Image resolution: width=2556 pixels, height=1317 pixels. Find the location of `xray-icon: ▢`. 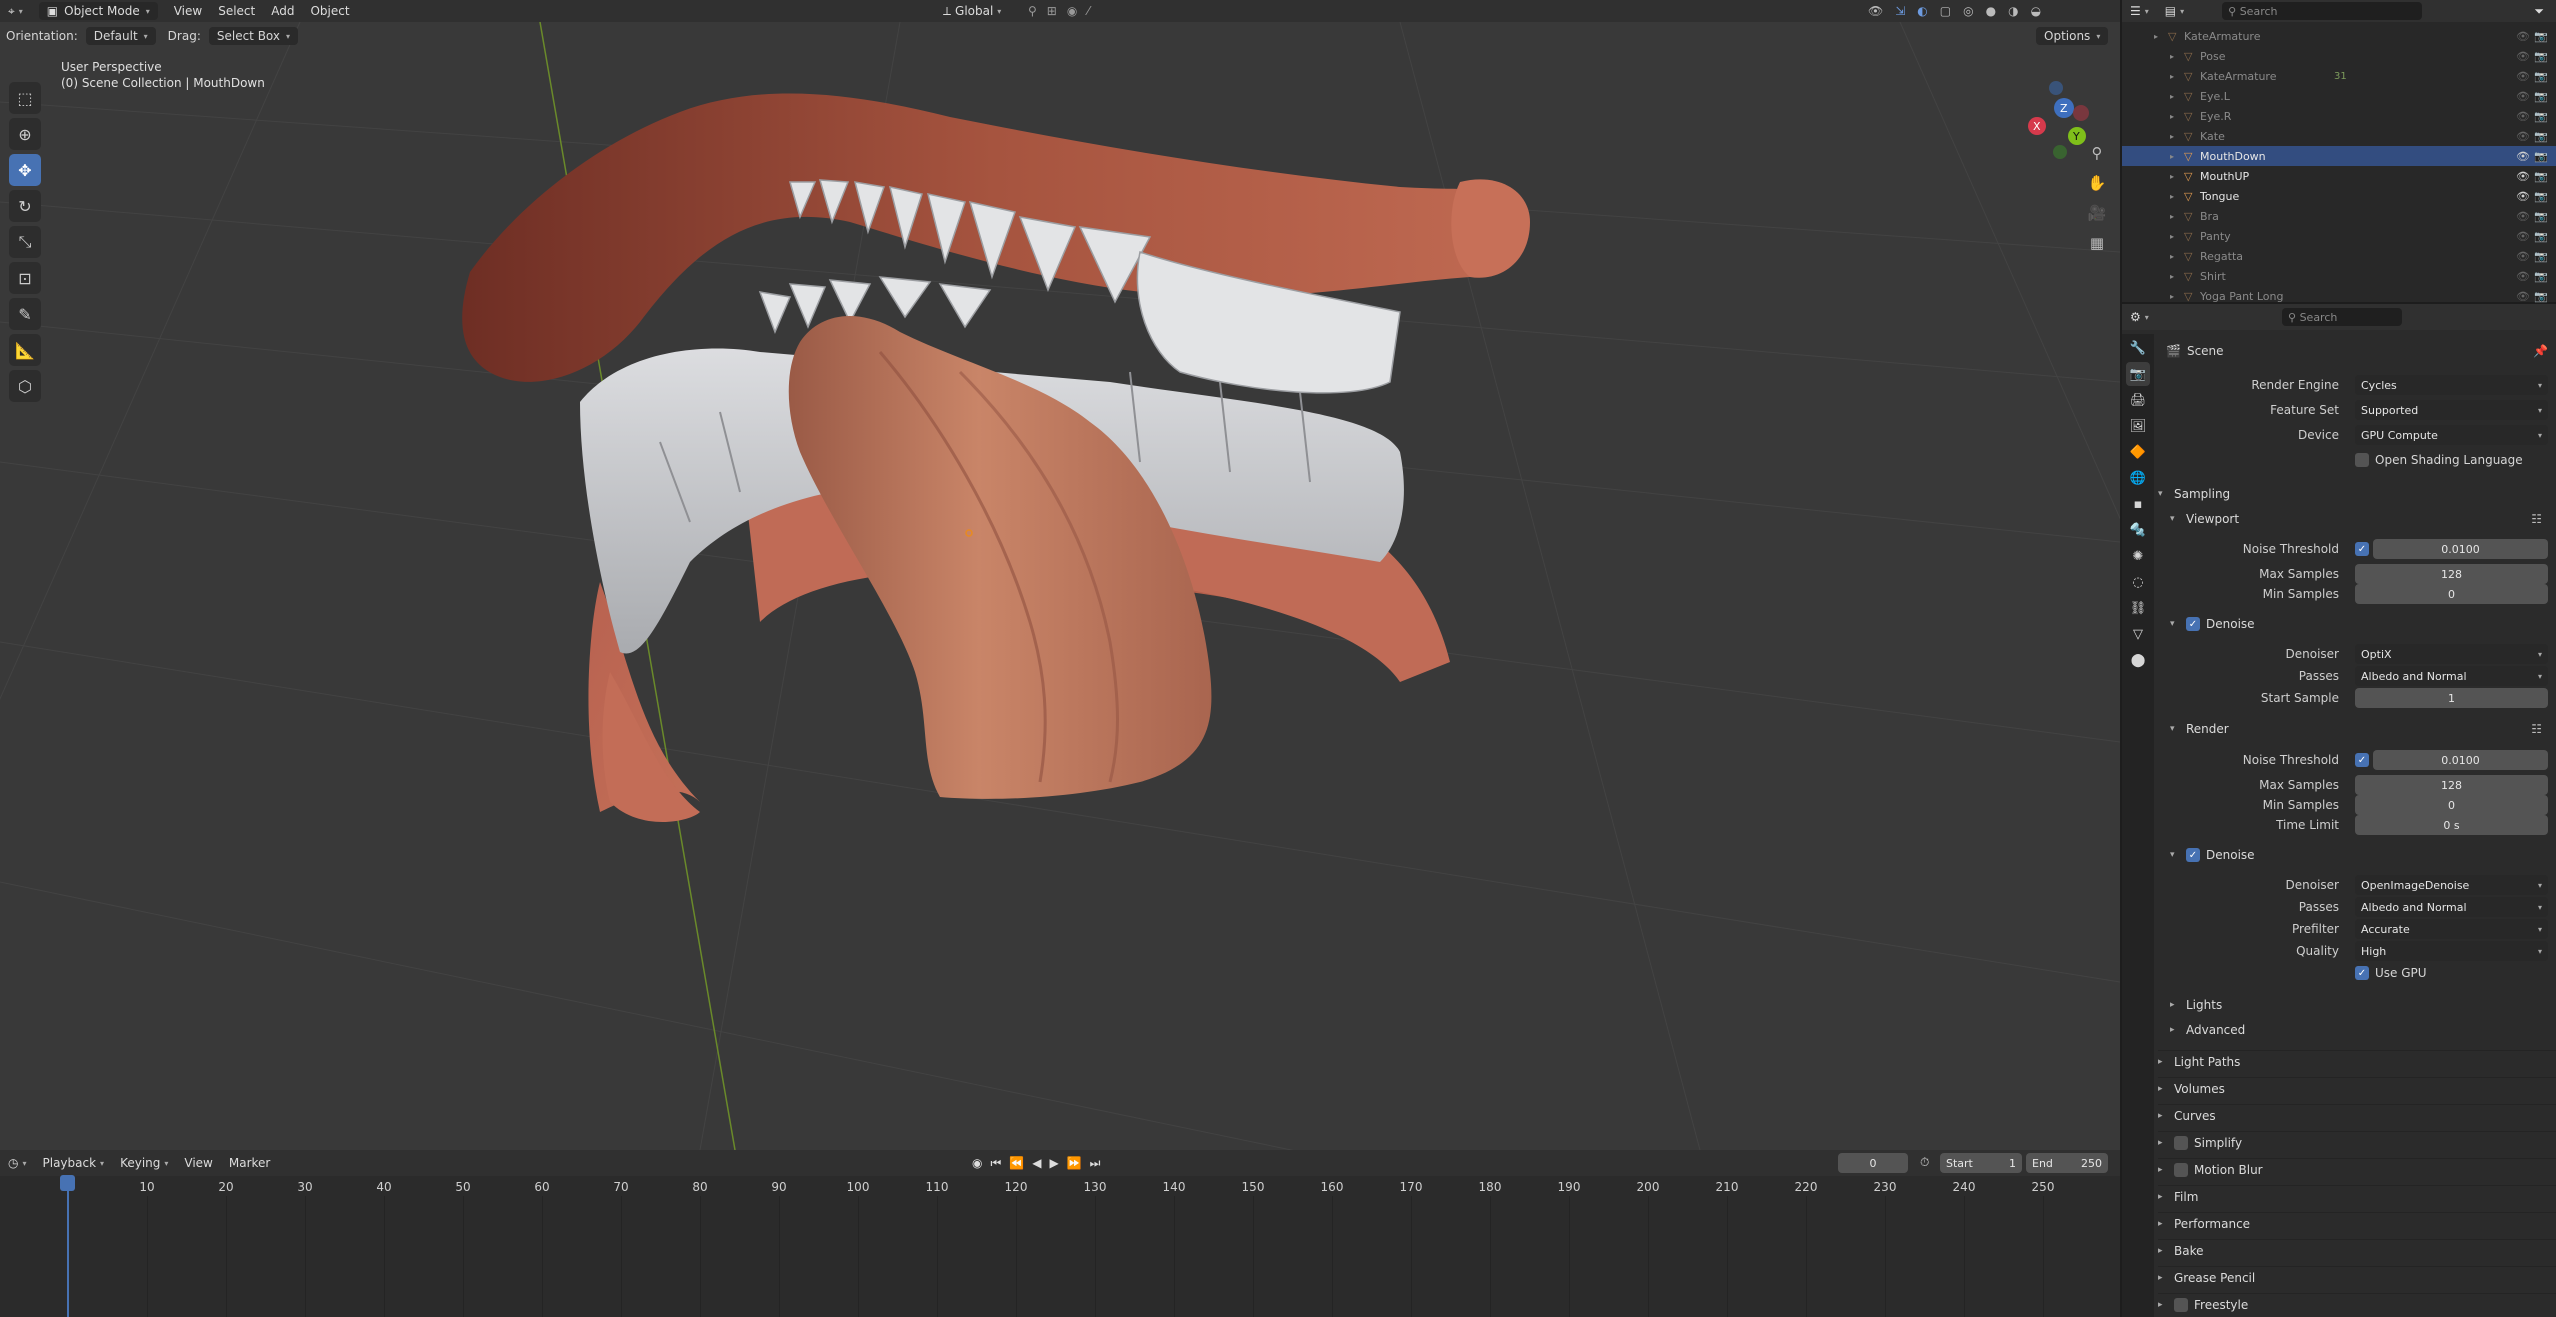

xray-icon: ▢ is located at coordinates (1945, 11).